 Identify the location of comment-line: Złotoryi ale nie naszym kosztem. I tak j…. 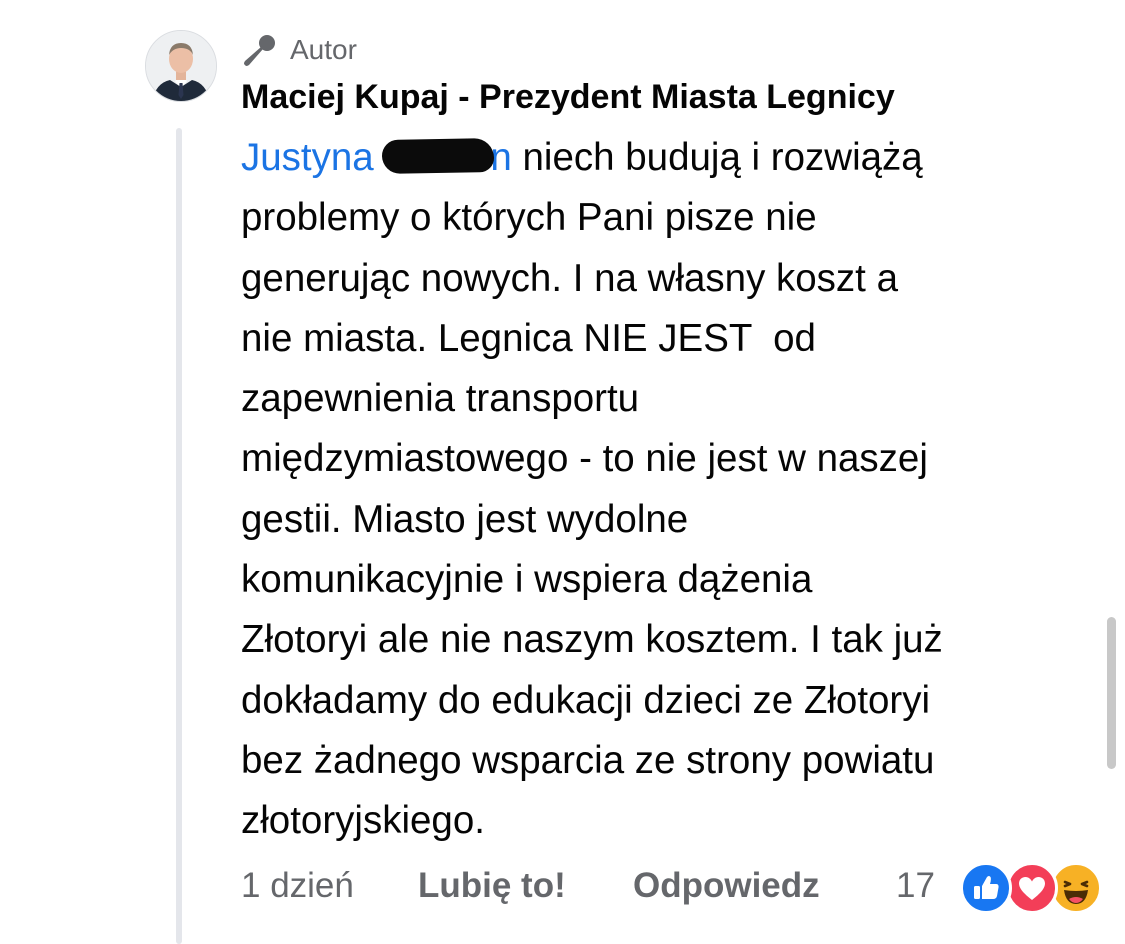
(592, 640).